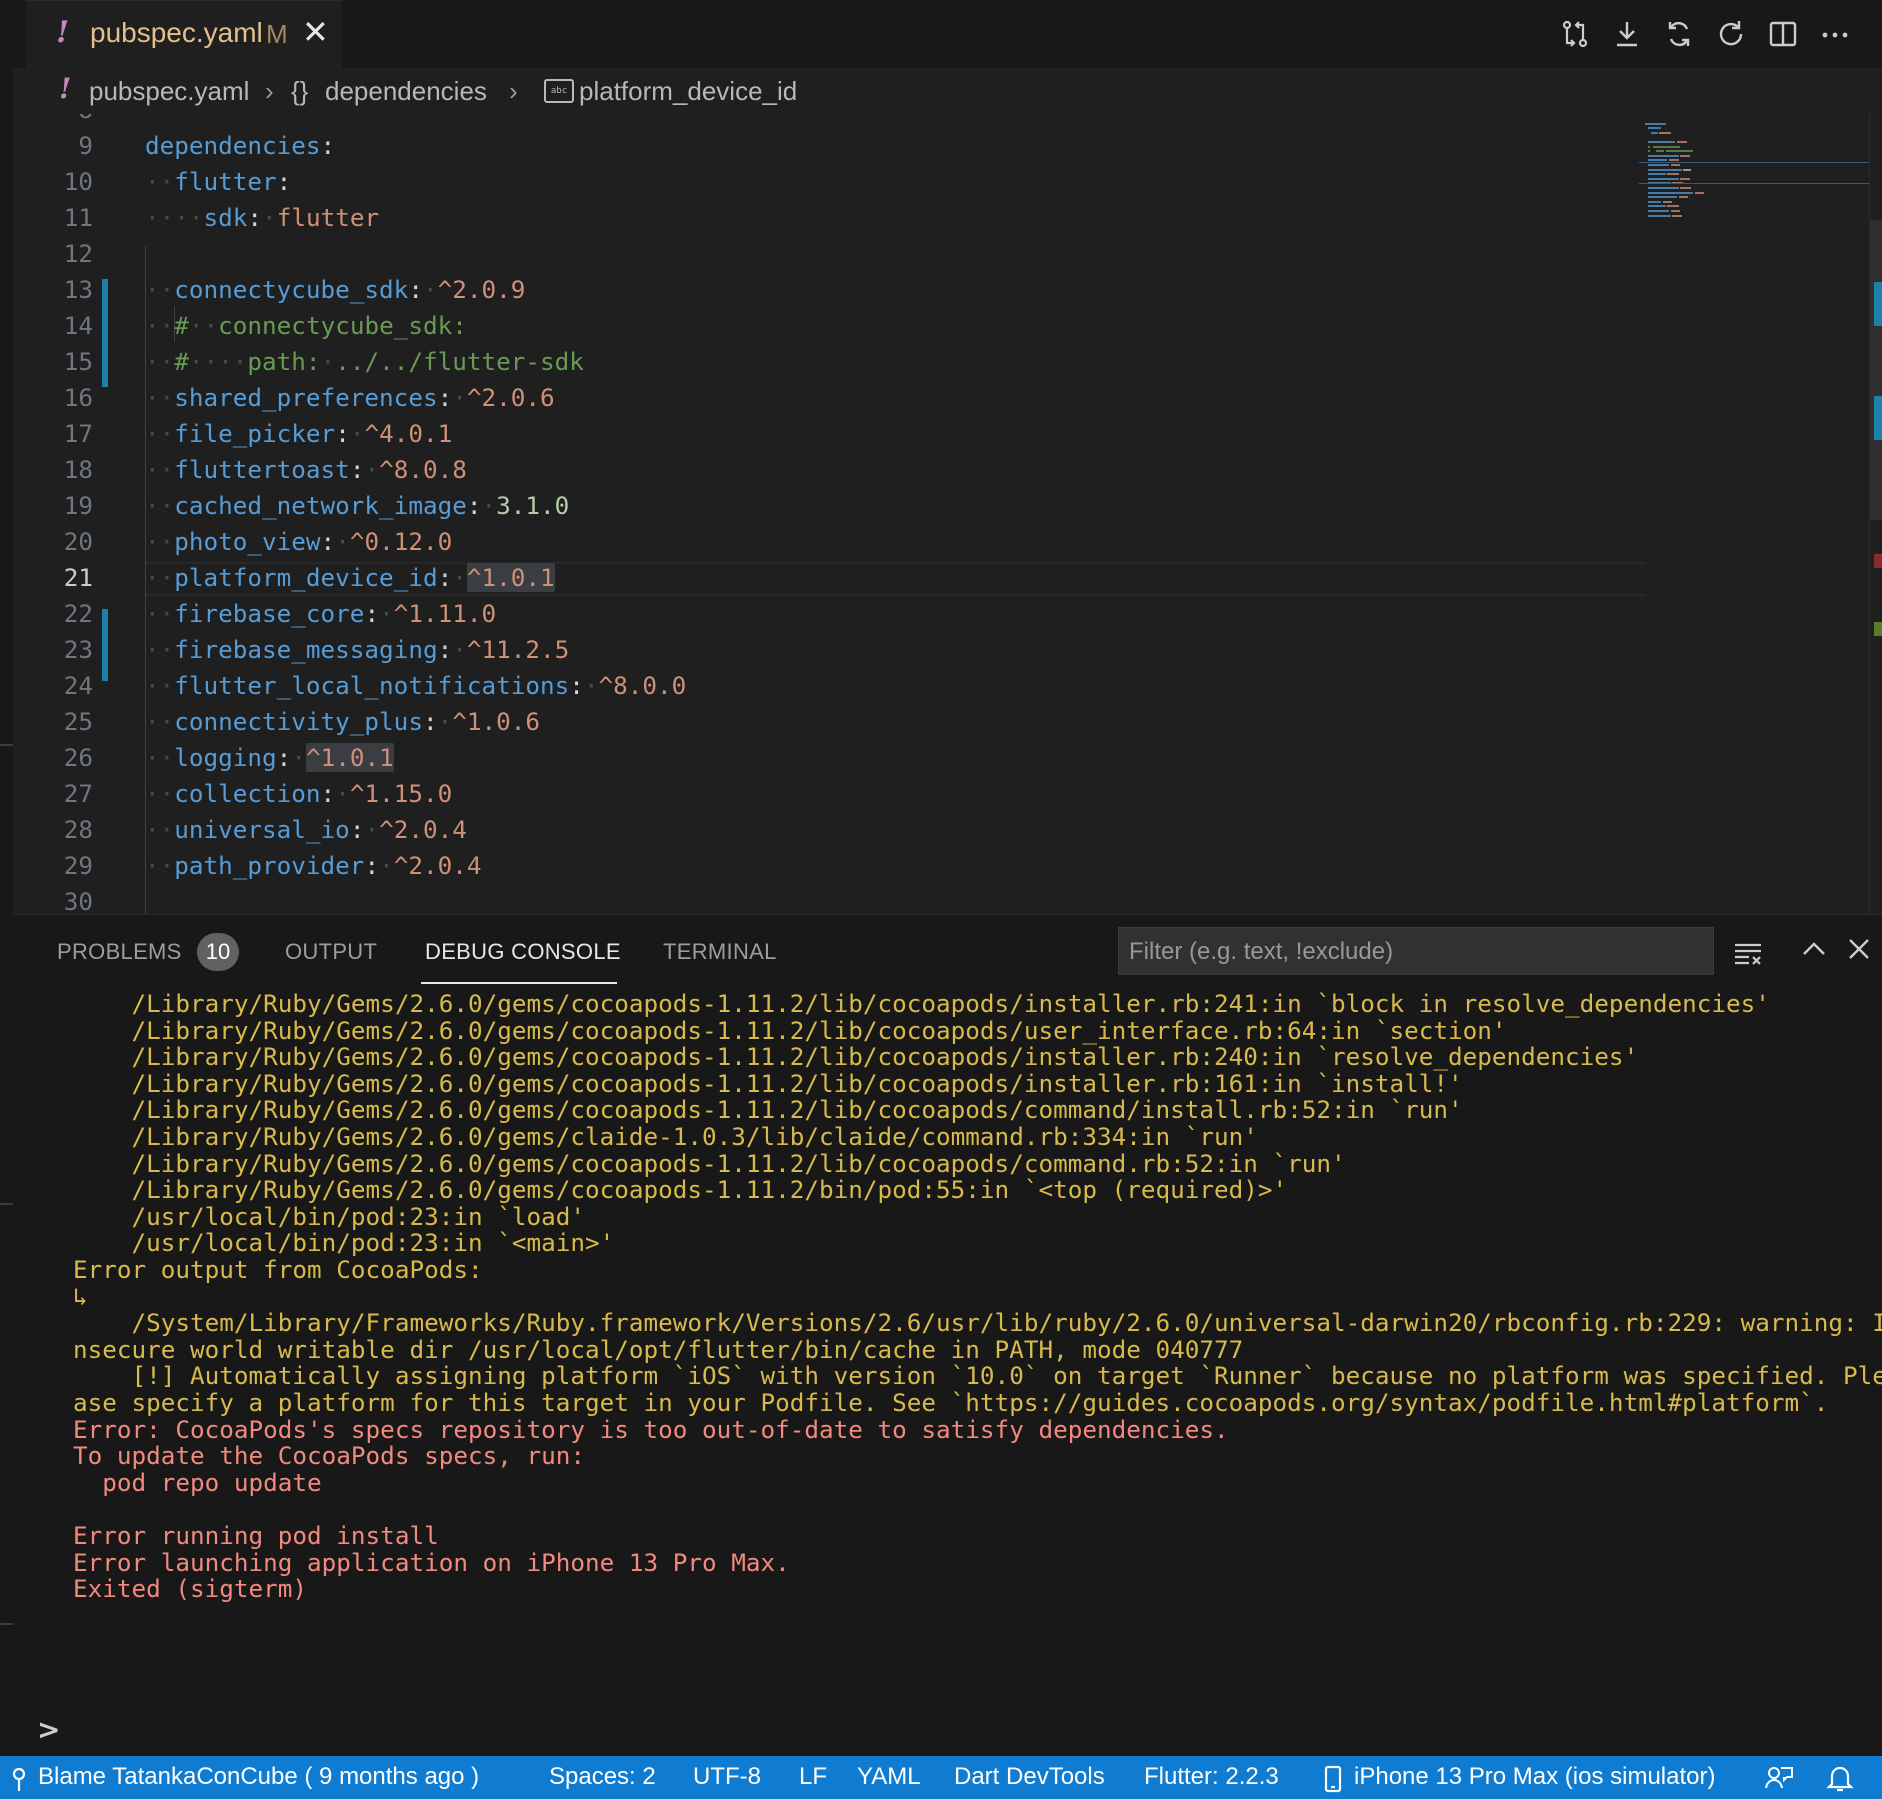 This screenshot has height=1799, width=1882. Describe the element at coordinates (823, 612) in the screenshot. I see `code-line: 22 ··firebase_core:·^1.11.0` at that location.